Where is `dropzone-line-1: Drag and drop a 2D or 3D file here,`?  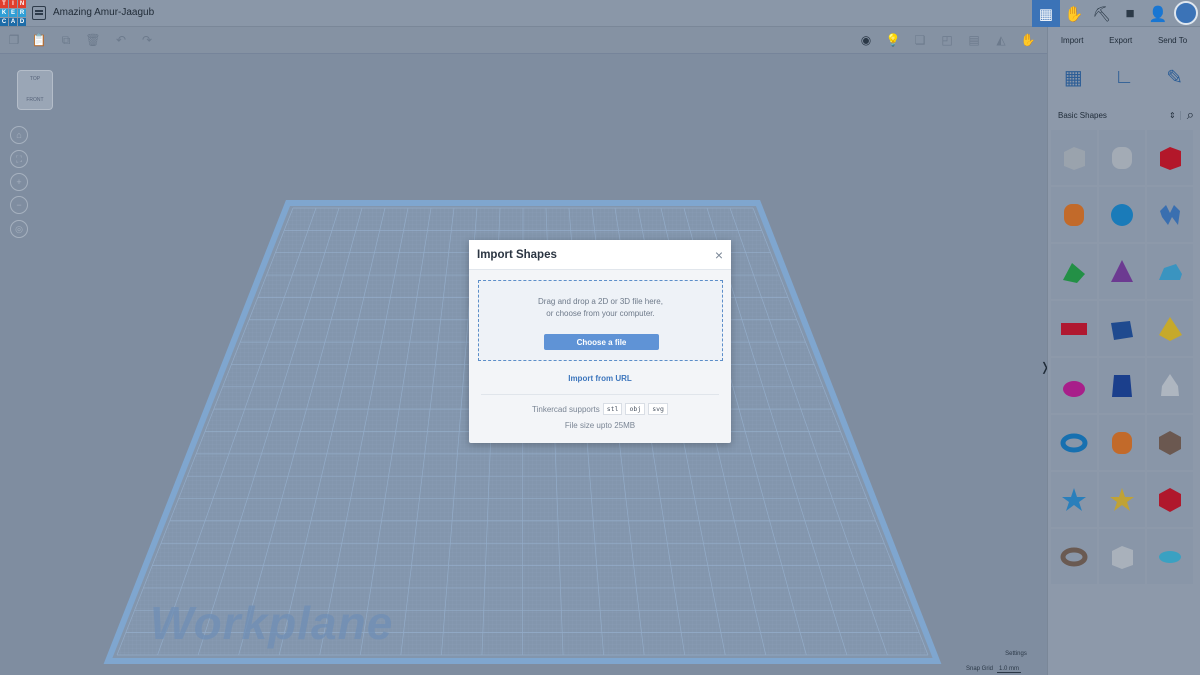
dropzone-line-1: Drag and drop a 2D or 3D file here, is located at coordinates (600, 301).